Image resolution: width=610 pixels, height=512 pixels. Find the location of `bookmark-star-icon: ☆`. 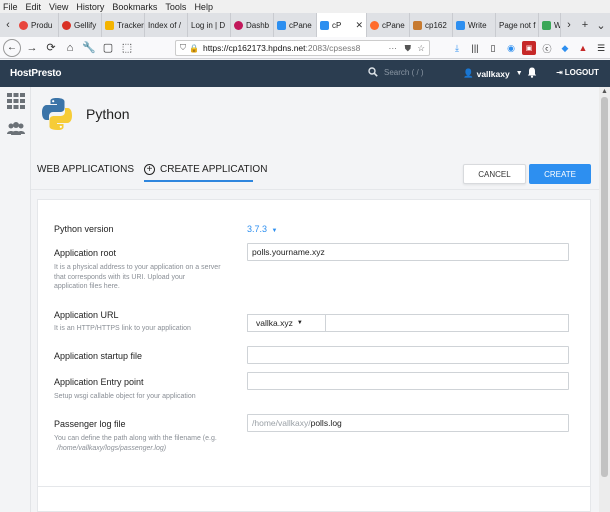

bookmark-star-icon: ☆ is located at coordinates (421, 48).